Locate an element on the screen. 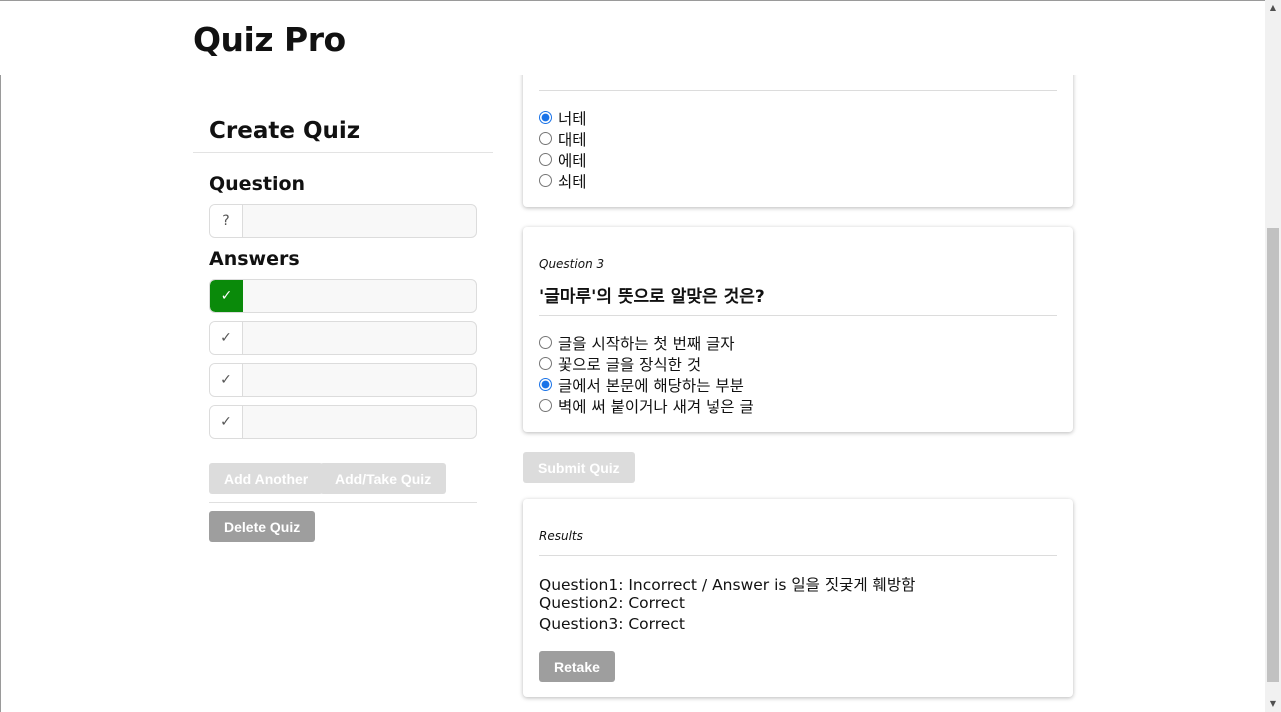 The height and width of the screenshot is (712, 1281). submit-quiz-button: Submit Quiz is located at coordinates (579, 467).